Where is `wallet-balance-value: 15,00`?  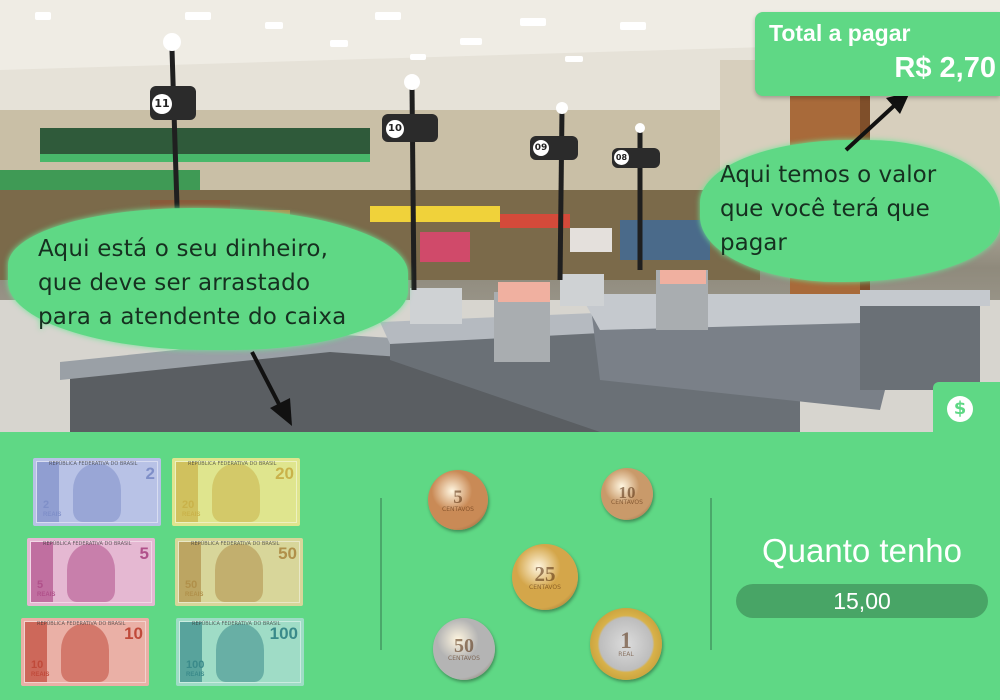
wallet-balance-value: 15,00 is located at coordinates (862, 601).